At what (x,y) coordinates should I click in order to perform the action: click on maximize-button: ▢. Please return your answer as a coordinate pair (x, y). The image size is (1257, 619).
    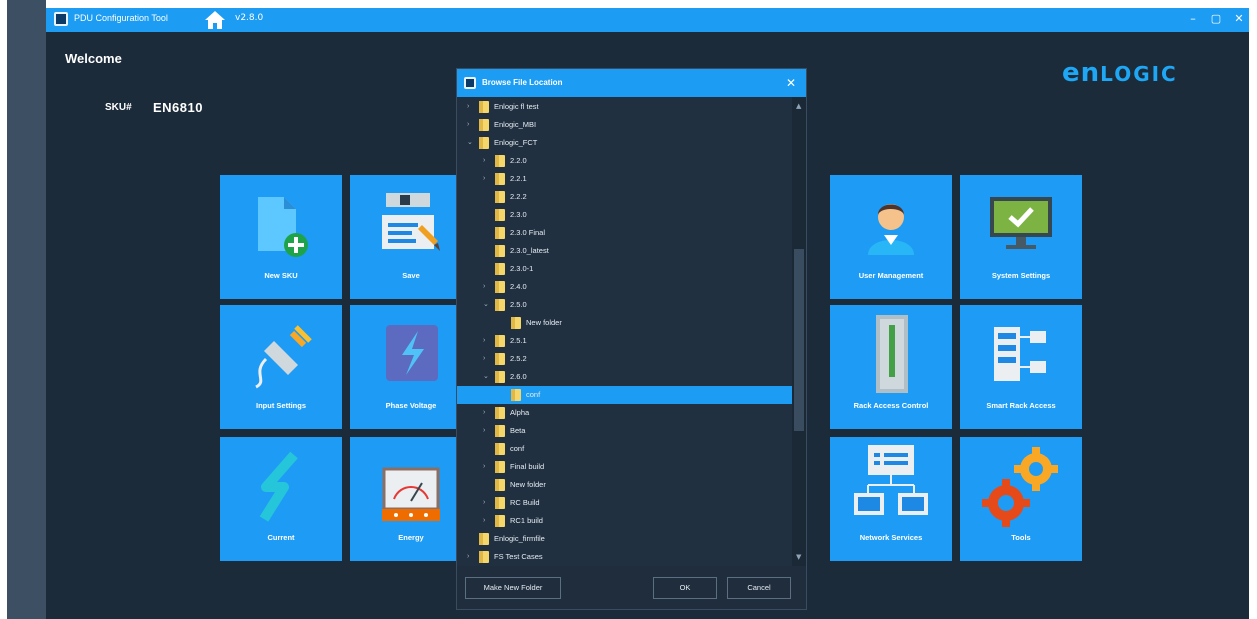
    Looking at the image, I should click on (1216, 19).